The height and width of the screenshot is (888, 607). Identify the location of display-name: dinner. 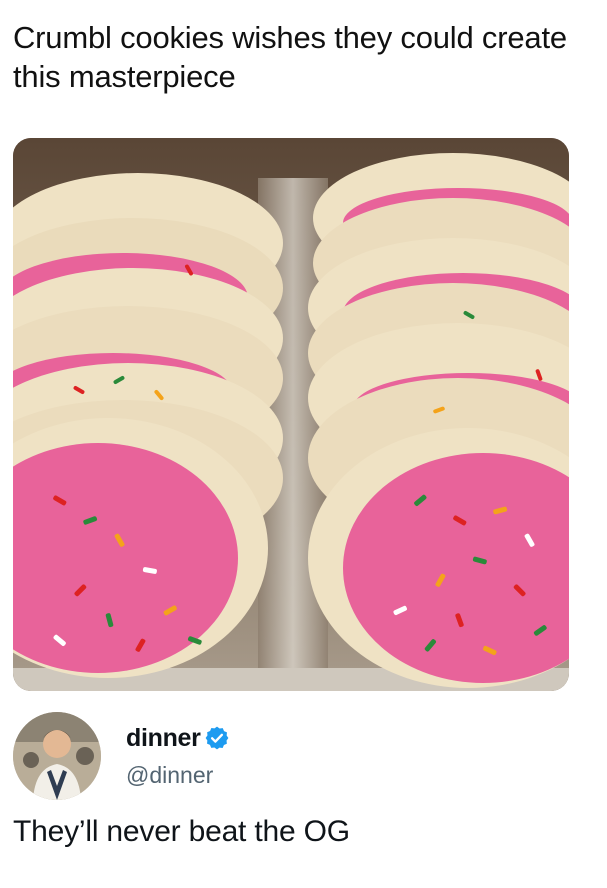
(163, 738).